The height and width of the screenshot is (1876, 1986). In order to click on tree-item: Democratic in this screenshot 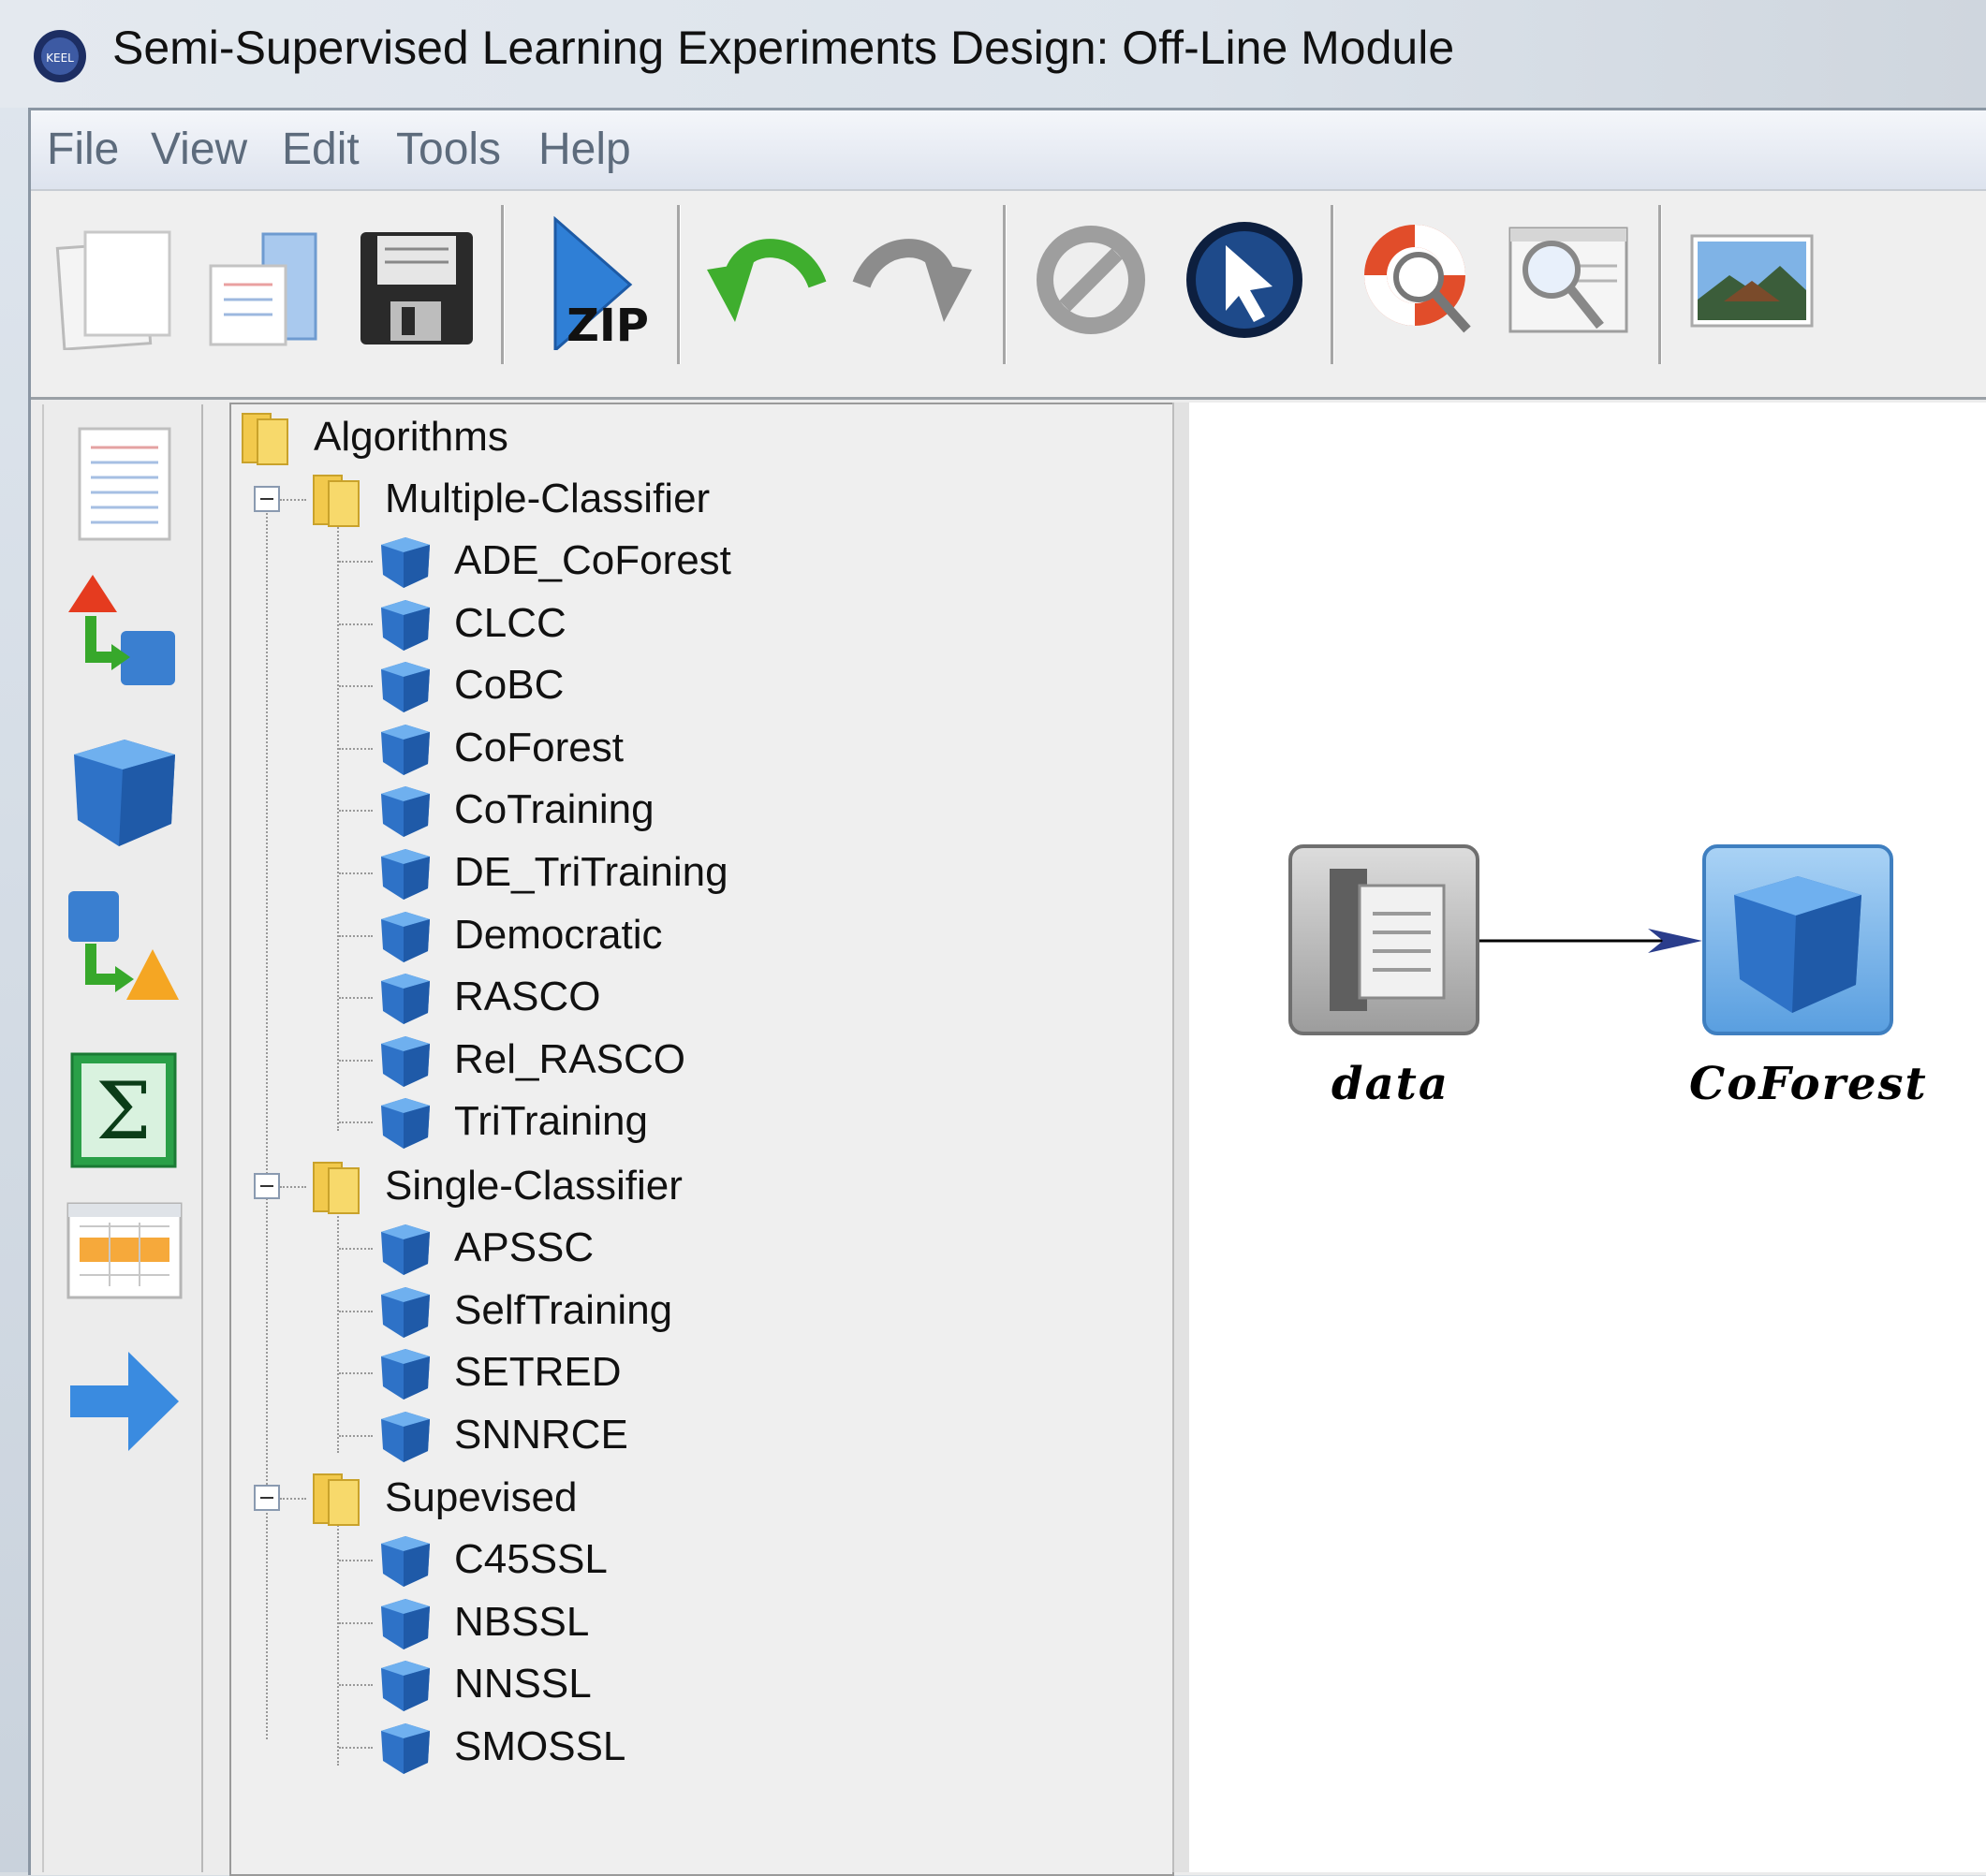, I will do `click(519, 935)`.